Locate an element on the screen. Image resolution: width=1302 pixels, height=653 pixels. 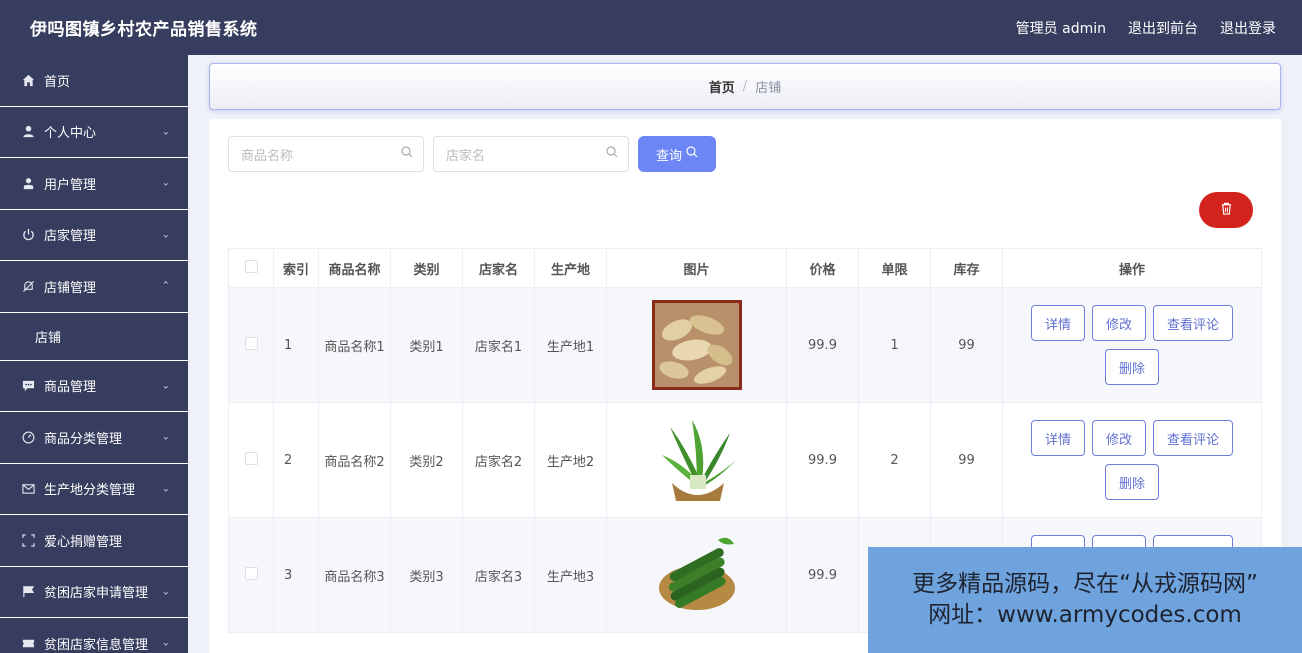
product-name-cell: 商品名称1 is located at coordinates (354, 345).